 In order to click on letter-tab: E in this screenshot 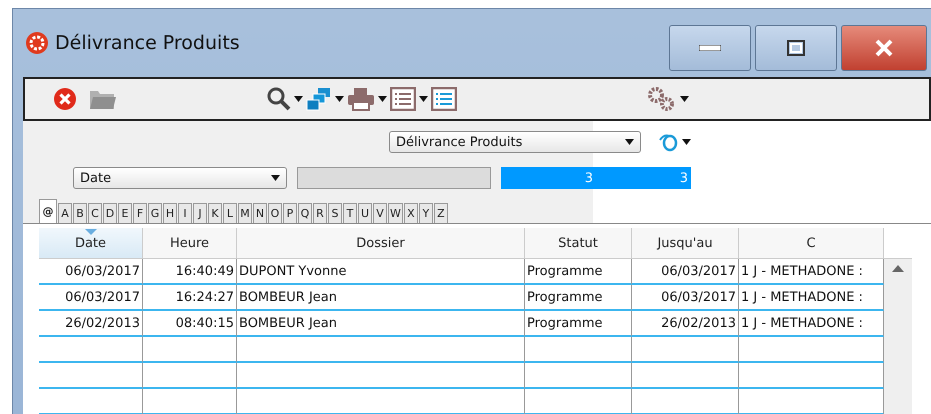, I will do `click(125, 213)`.